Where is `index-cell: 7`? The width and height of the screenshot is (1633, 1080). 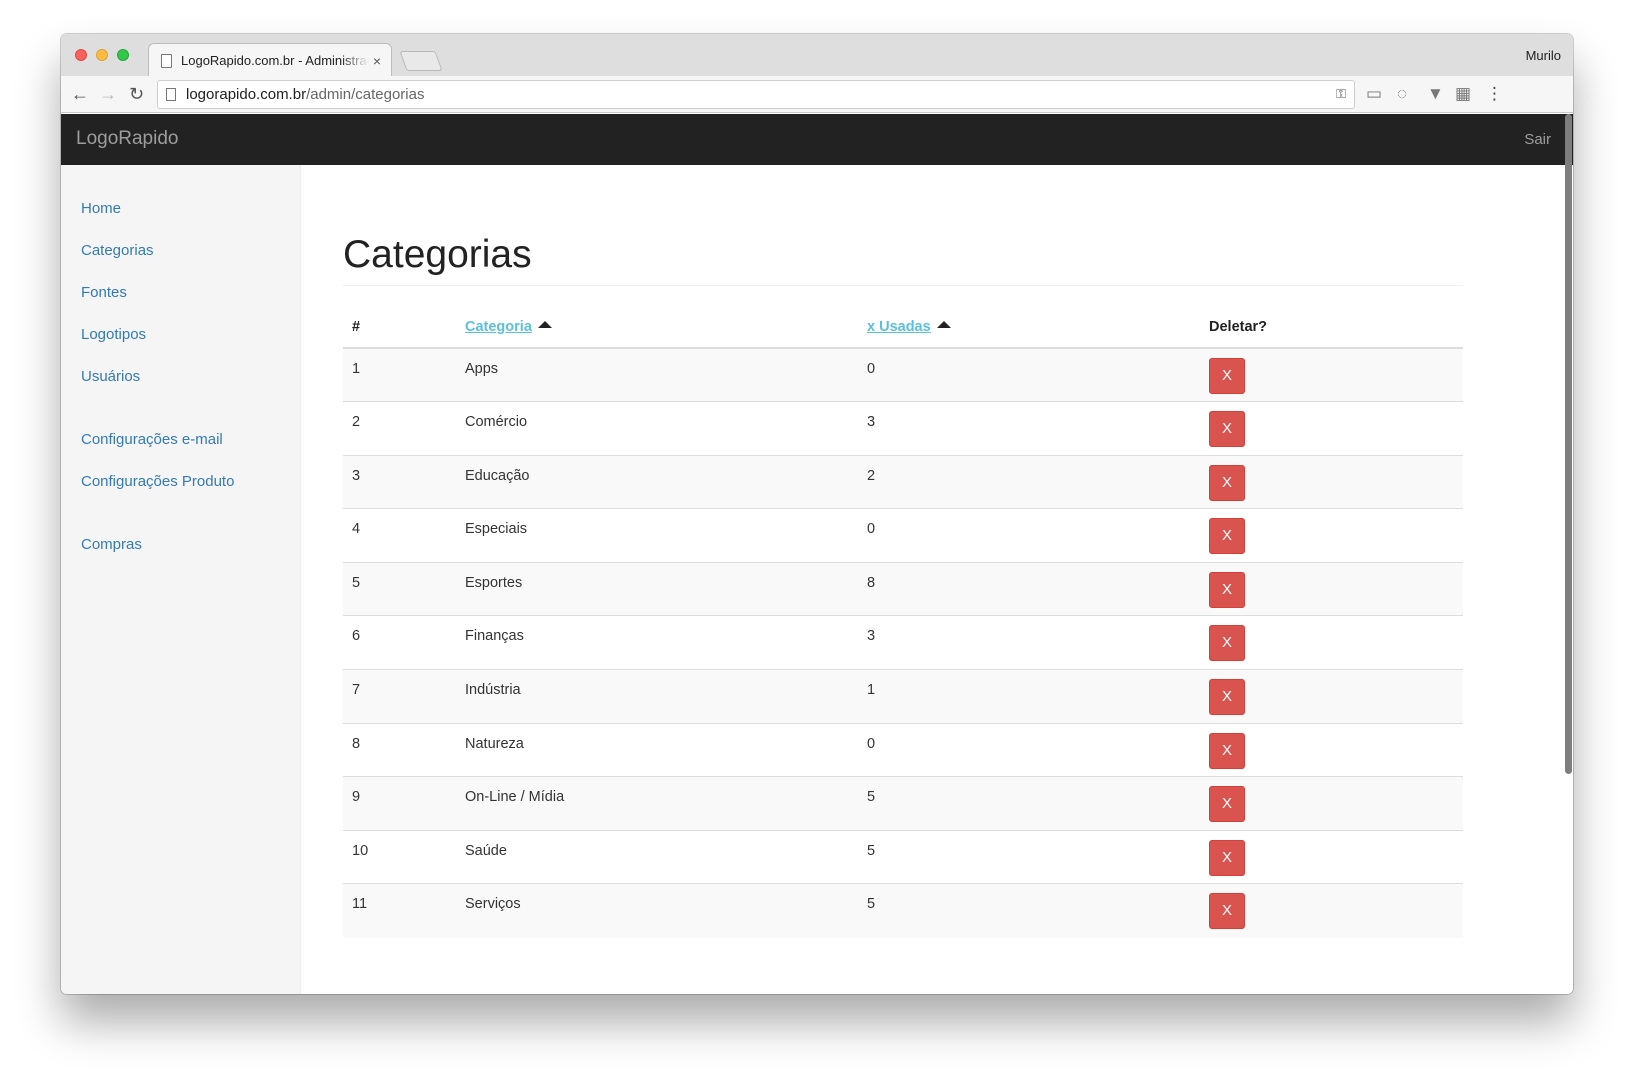
index-cell: 7 is located at coordinates (399, 696).